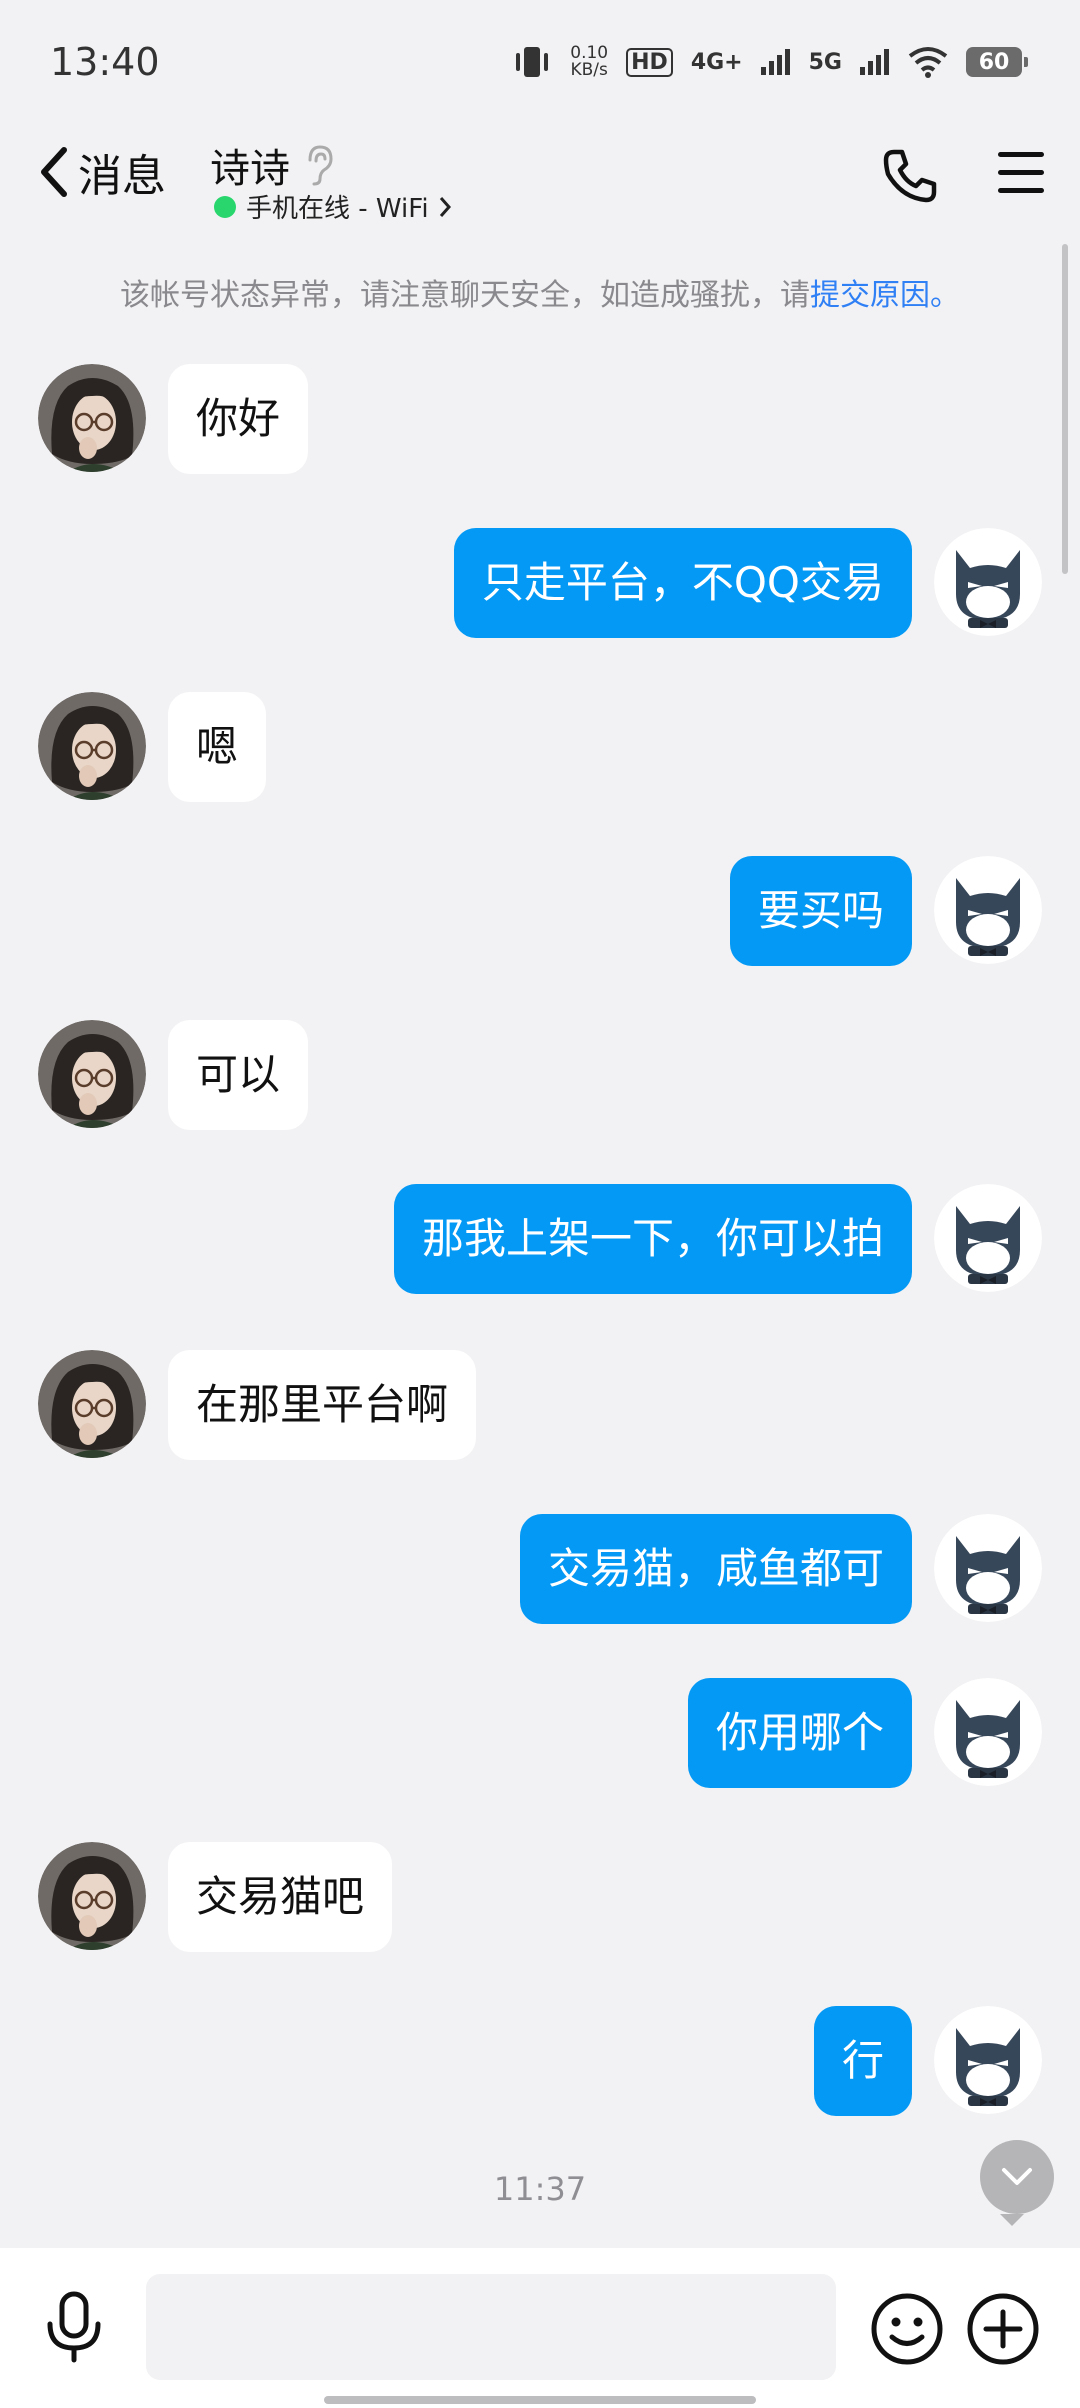 The image size is (1080, 2408). I want to click on signal-bars-icon, so click(775, 62).